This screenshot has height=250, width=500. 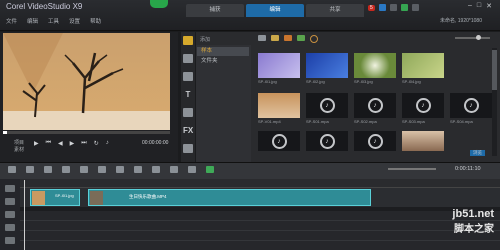 What do you see at coordinates (382, 7) in the screenshot?
I see `cloud-icon` at bounding box center [382, 7].